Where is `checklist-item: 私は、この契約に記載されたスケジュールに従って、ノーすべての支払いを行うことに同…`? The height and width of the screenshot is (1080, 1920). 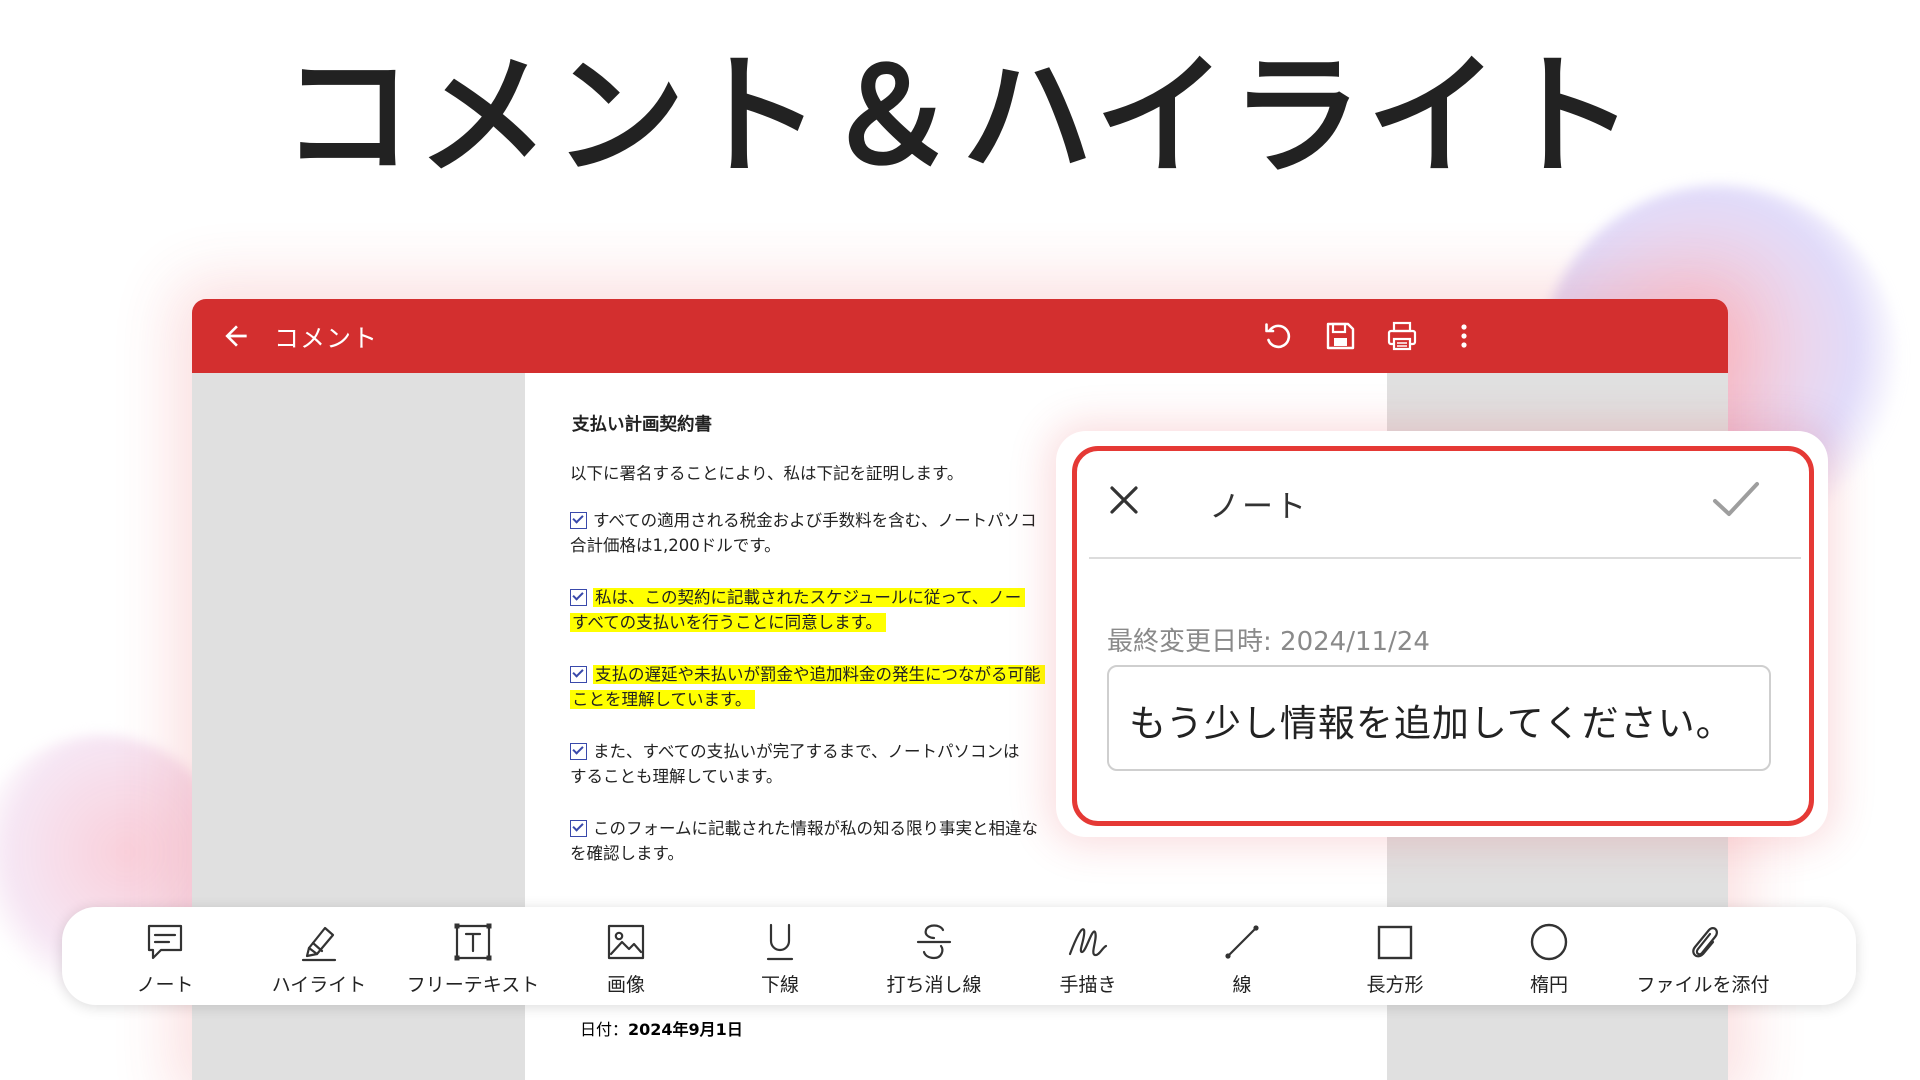
checklist-item: 私は、この契約に記載されたスケジュールに従って、ノーすべての支払いを行うことに同… is located at coordinates (807, 610).